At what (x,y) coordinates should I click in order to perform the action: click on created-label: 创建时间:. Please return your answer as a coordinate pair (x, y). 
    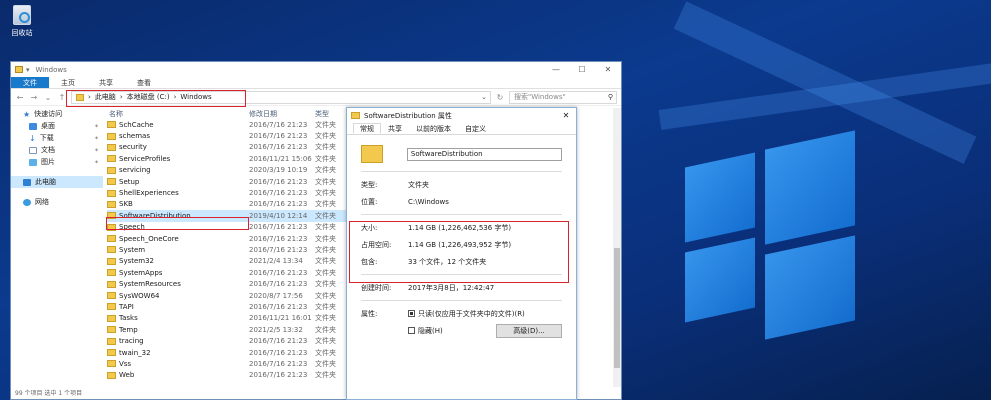
    Looking at the image, I should click on (376, 287).